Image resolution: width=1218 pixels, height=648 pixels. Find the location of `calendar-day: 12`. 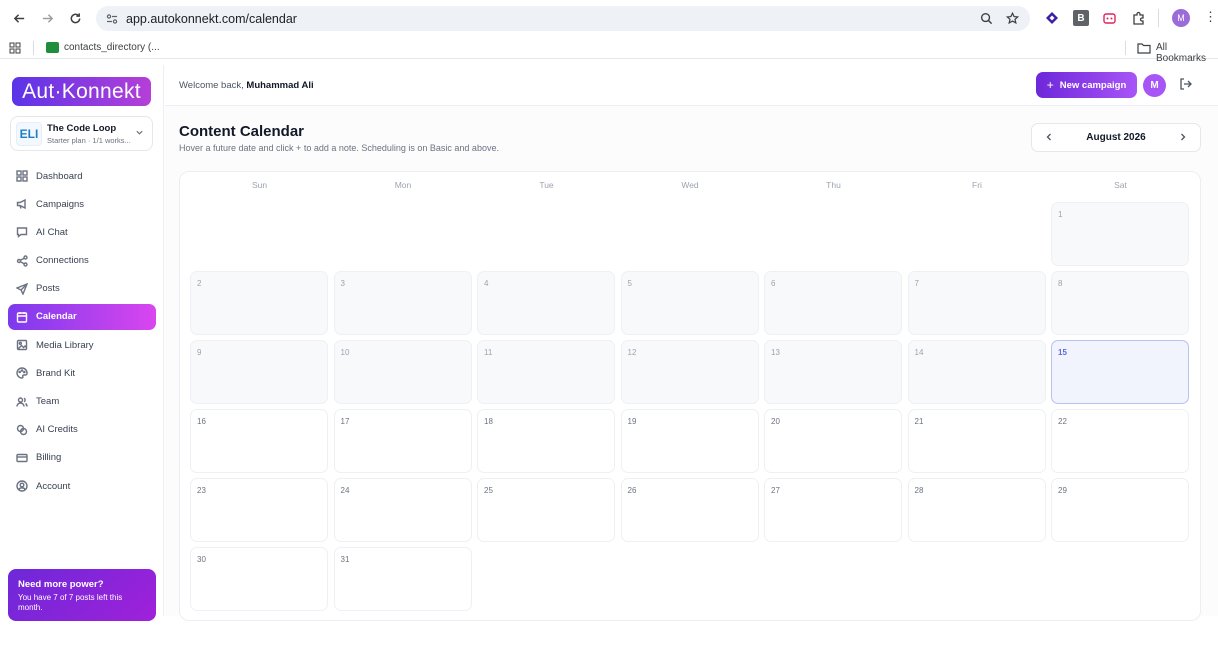

calendar-day: 12 is located at coordinates (689, 372).